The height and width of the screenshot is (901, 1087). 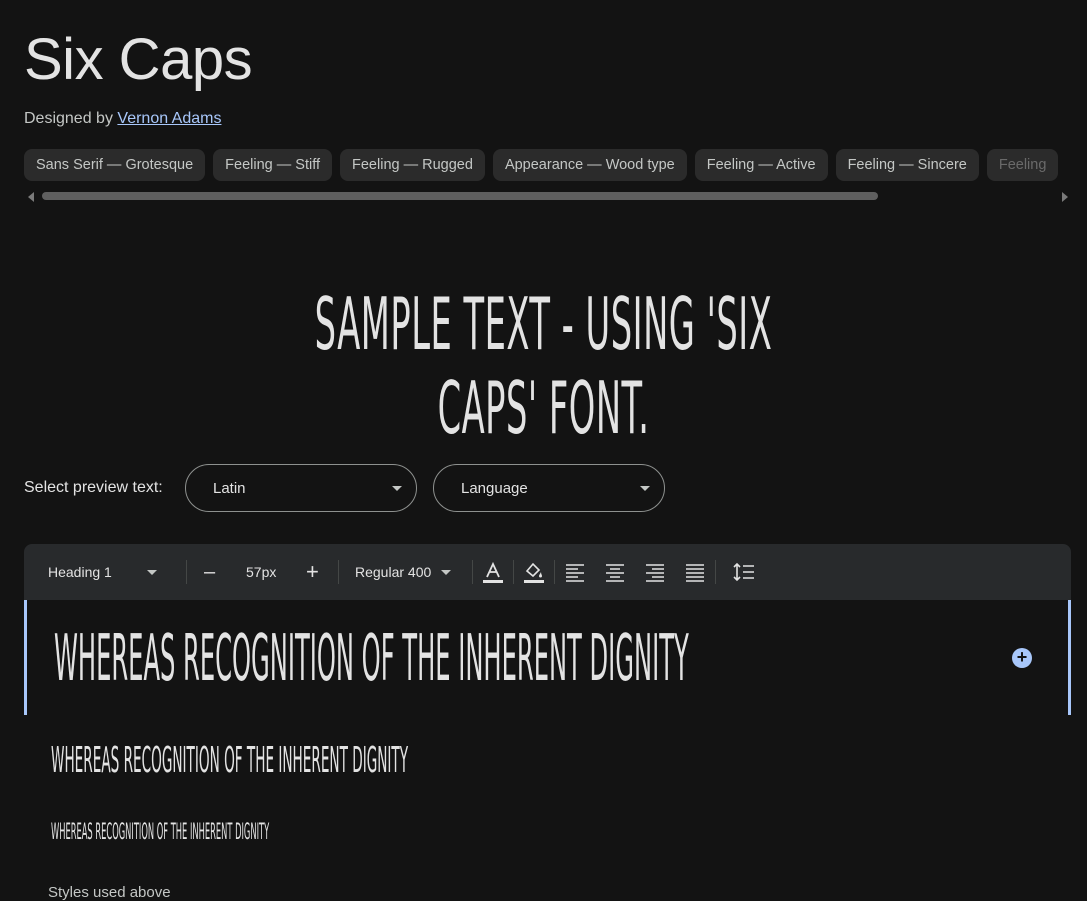 What do you see at coordinates (549, 488) in the screenshot?
I see `language-dropdown: Language` at bounding box center [549, 488].